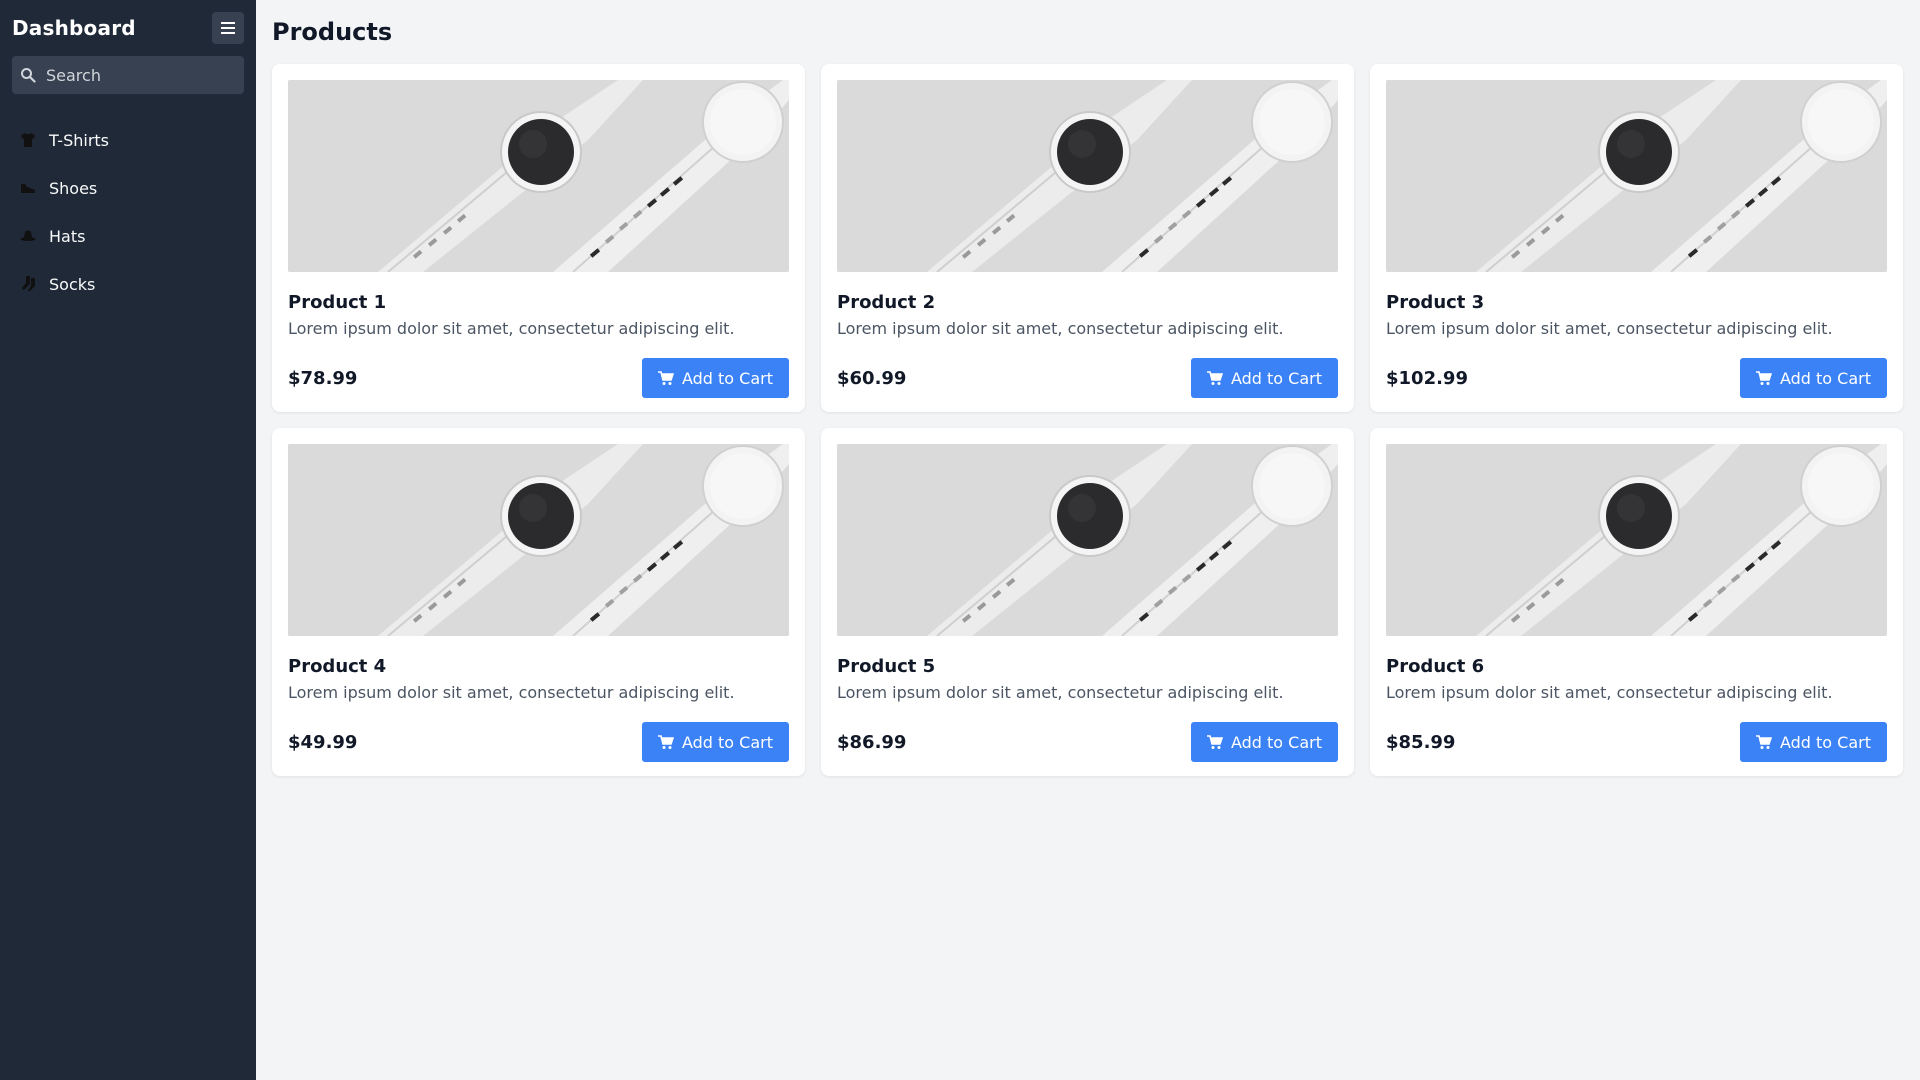 The image size is (1920, 1080). I want to click on product-price: $86.99, so click(872, 742).